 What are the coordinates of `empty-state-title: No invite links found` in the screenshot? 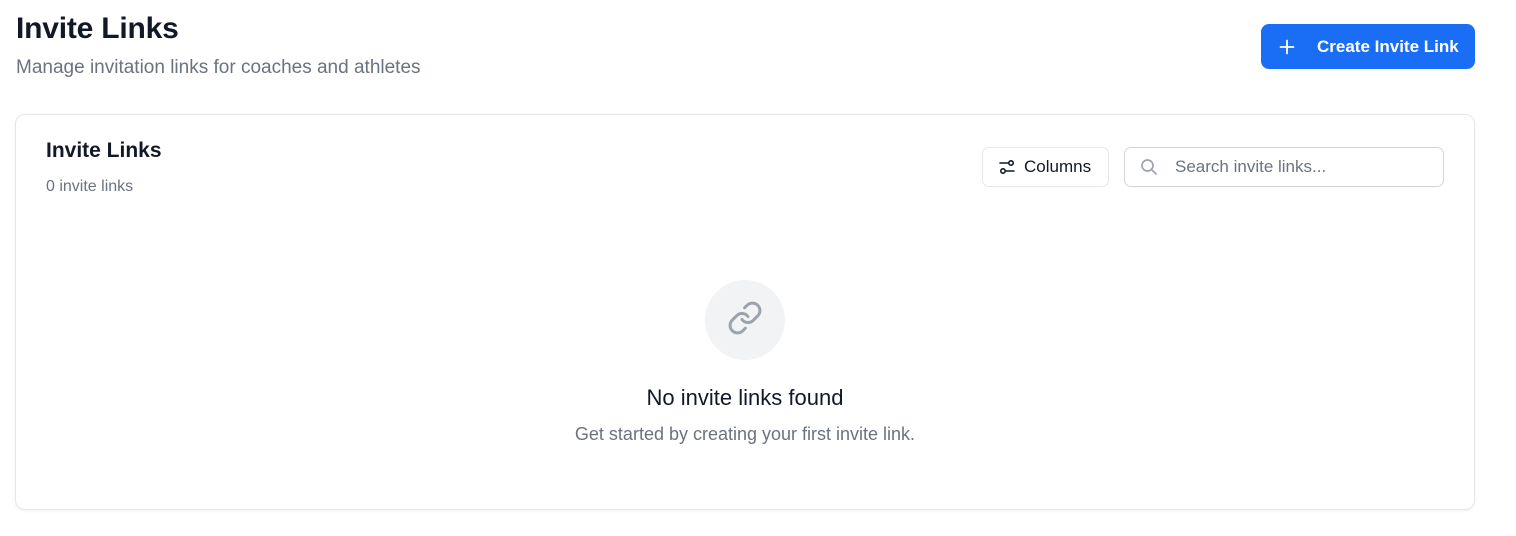 It's located at (745, 397).